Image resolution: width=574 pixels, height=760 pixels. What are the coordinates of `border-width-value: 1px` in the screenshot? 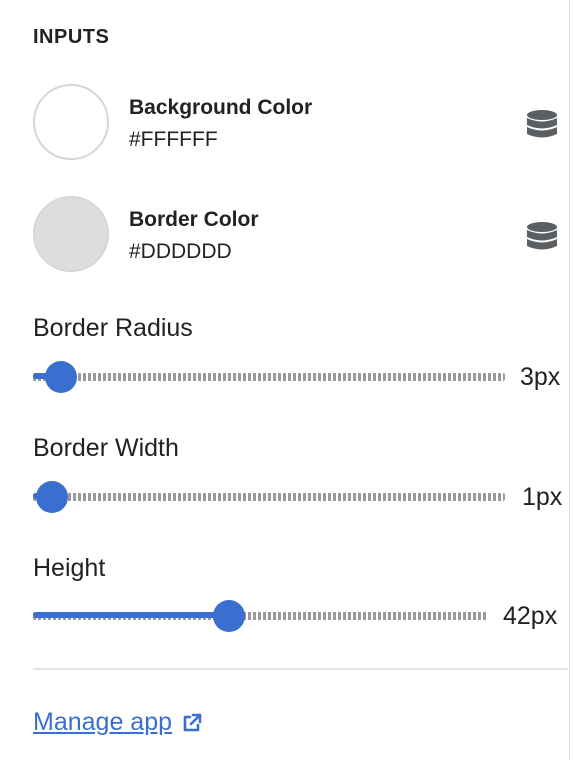 It's located at (542, 497).